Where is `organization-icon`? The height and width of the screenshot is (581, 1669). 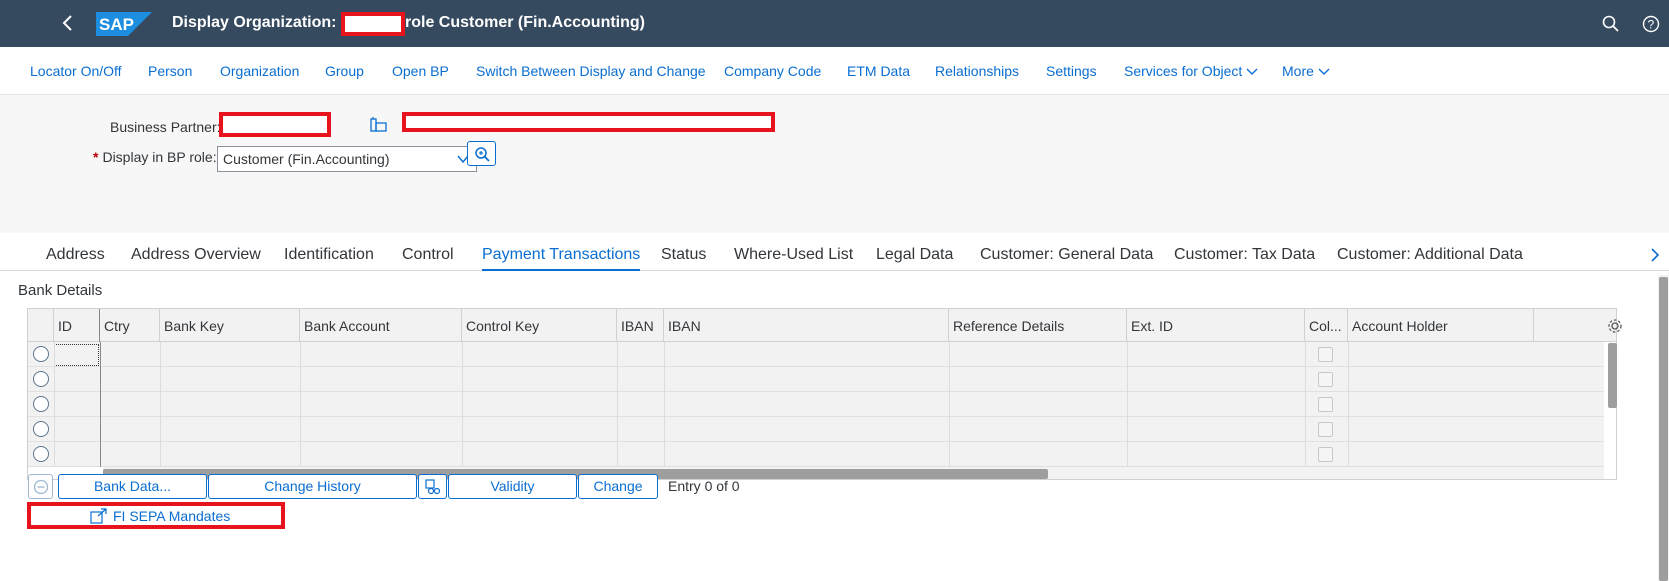 organization-icon is located at coordinates (378, 124).